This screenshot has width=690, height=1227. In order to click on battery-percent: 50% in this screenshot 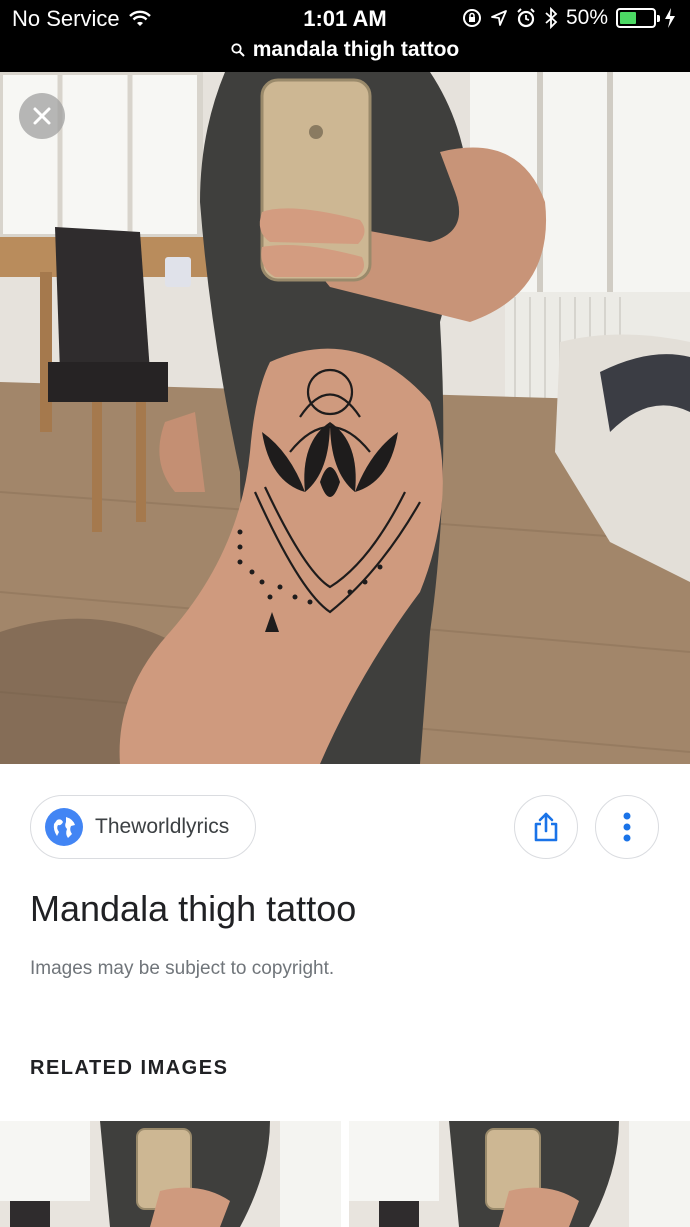, I will do `click(586, 17)`.